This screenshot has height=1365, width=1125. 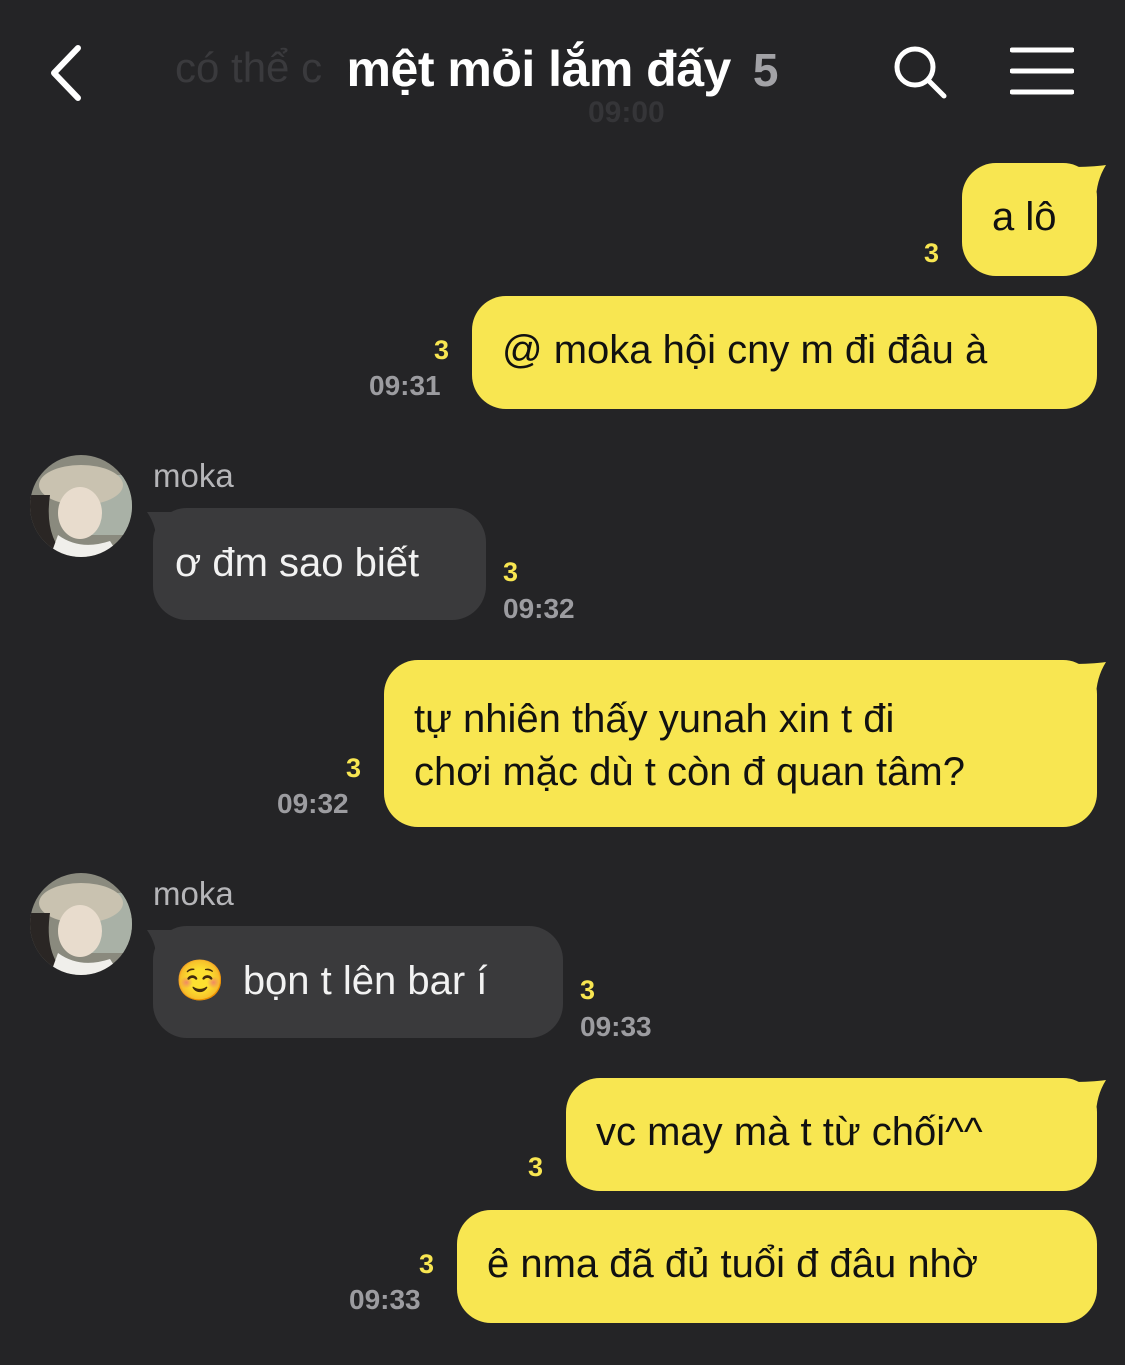 I want to click on ghost-message-time: 09:00, so click(x=626, y=112).